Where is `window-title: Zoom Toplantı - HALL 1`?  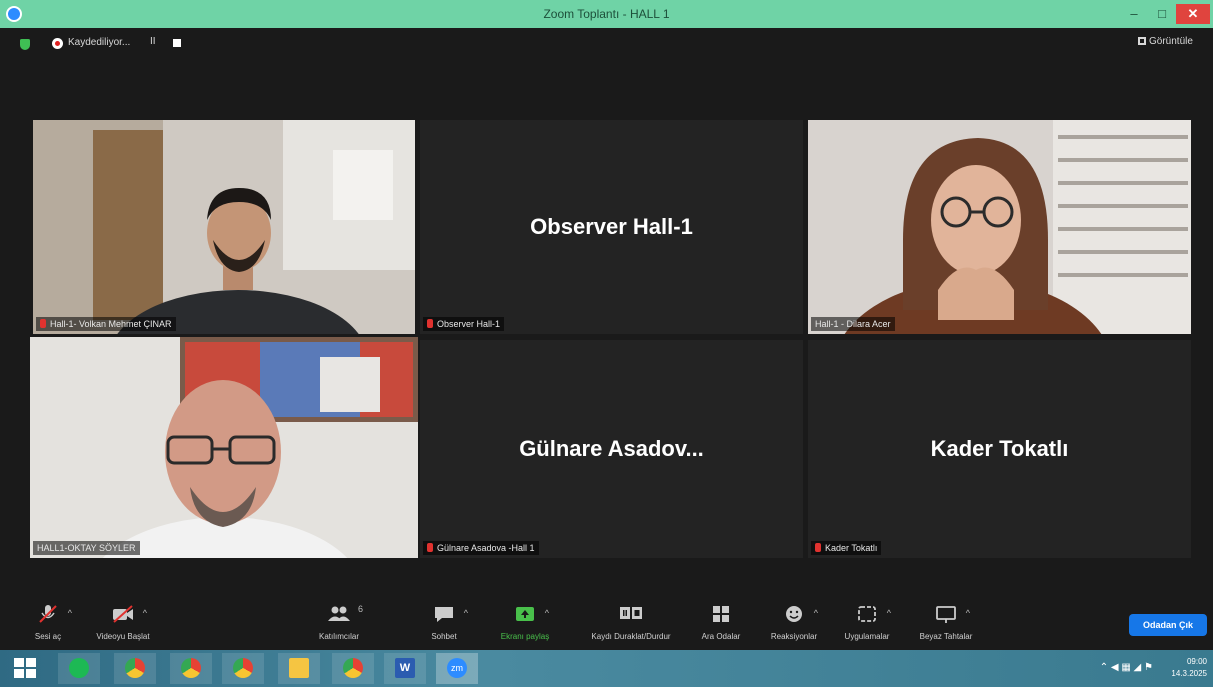 window-title: Zoom Toplantı - HALL 1 is located at coordinates (606, 14).